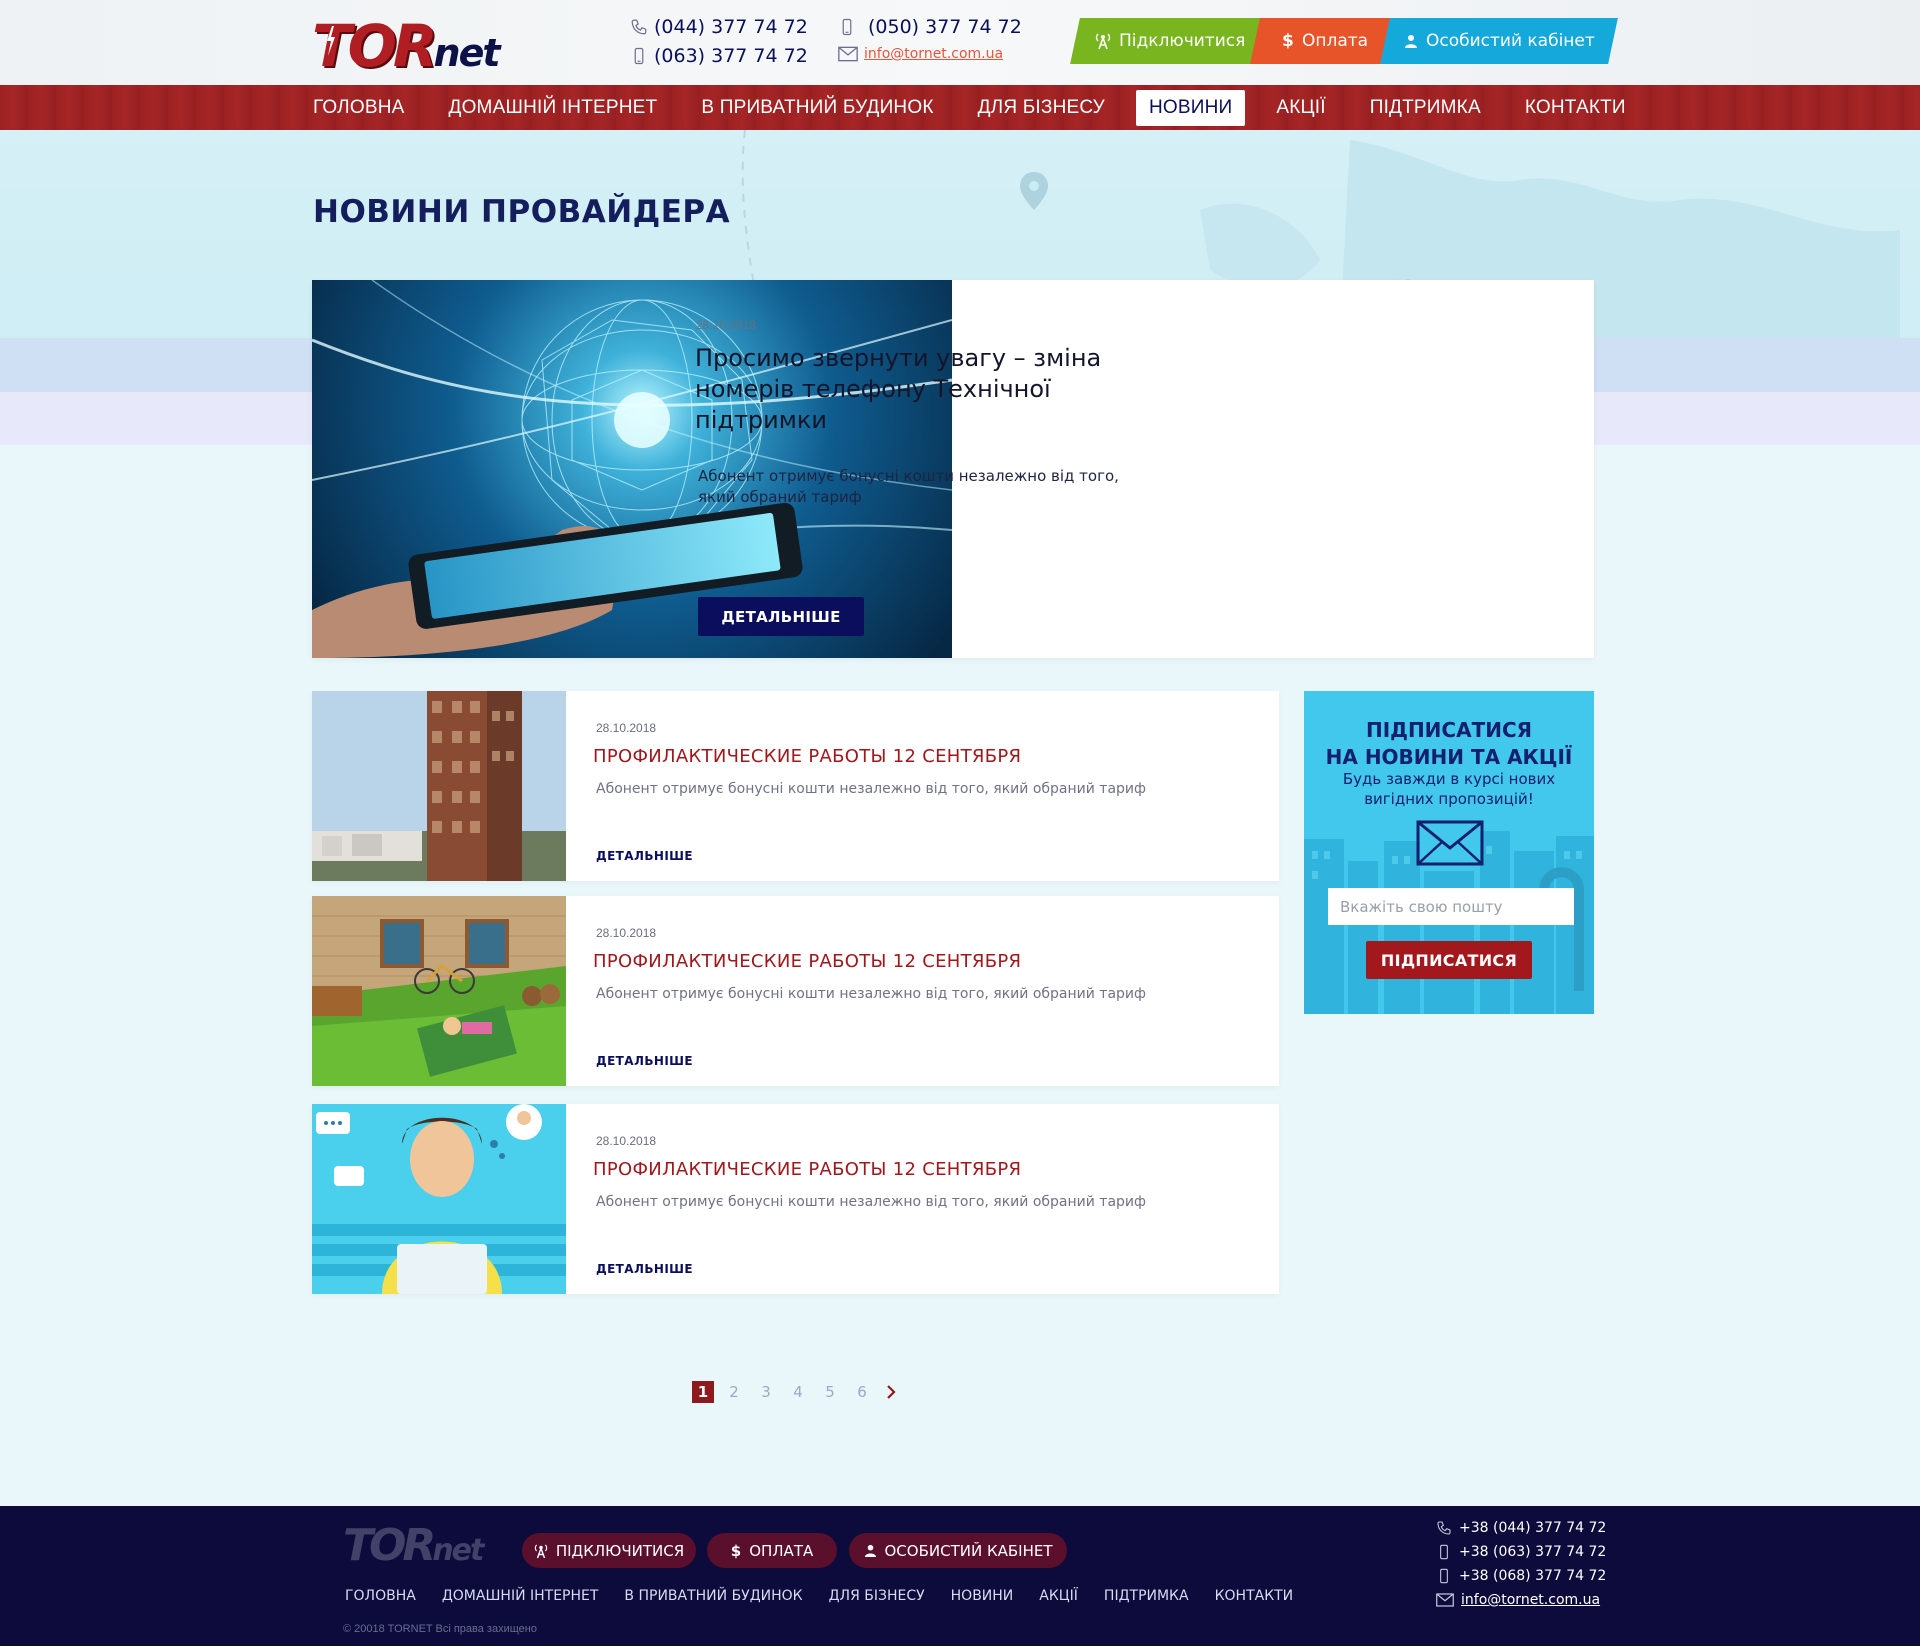  Describe the element at coordinates (1300, 108) in the screenshot. I see `nav-item-promotions: АКЦІЇ` at that location.